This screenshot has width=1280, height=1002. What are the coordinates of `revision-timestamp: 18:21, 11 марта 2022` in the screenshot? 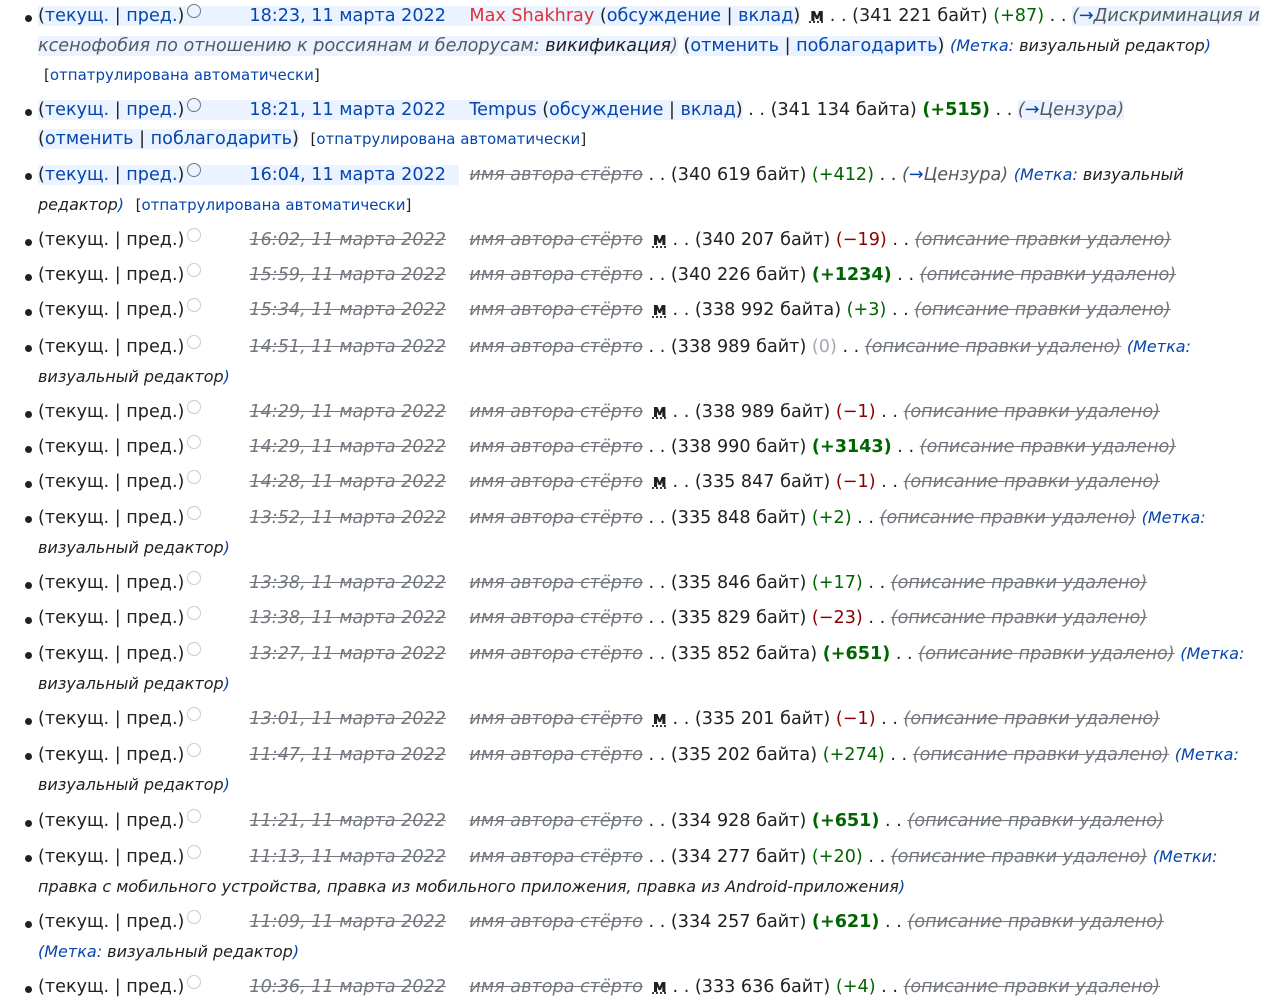 It's located at (330, 110).